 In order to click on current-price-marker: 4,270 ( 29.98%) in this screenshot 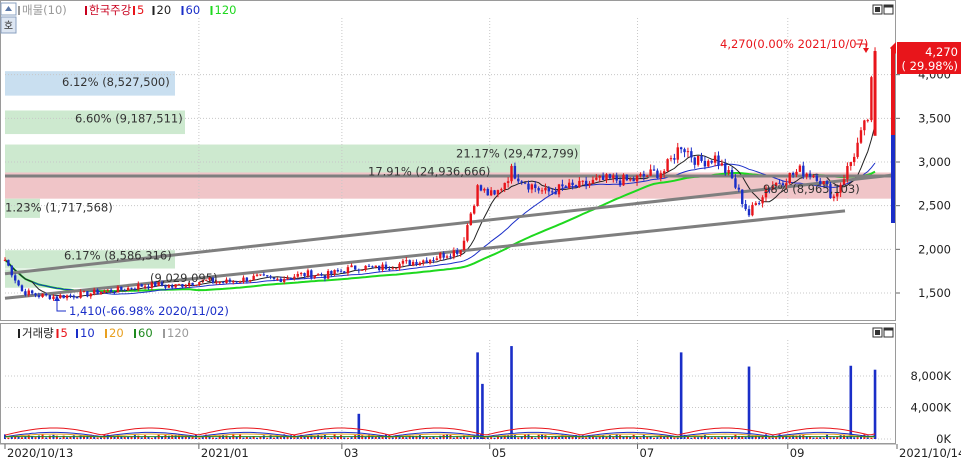, I will do `click(925, 58)`.